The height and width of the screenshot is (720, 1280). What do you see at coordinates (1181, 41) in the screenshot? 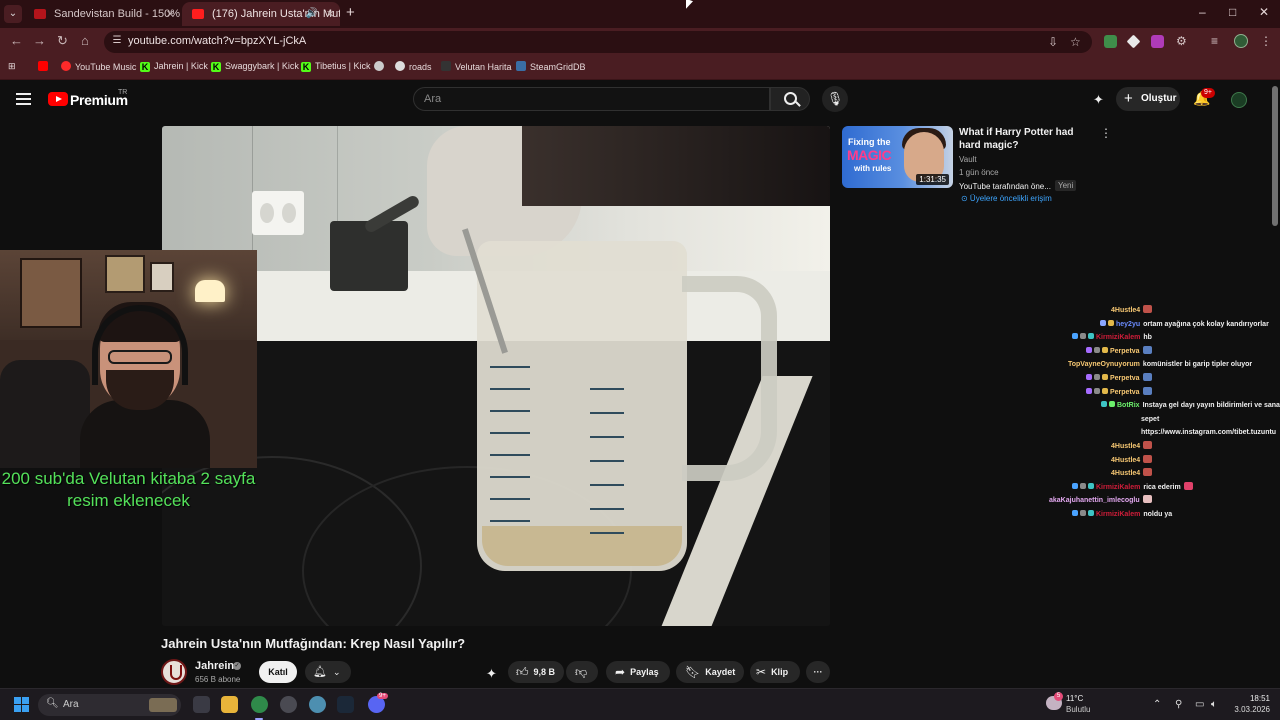
I see `extensions-puzzle-icon: ⚙` at bounding box center [1181, 41].